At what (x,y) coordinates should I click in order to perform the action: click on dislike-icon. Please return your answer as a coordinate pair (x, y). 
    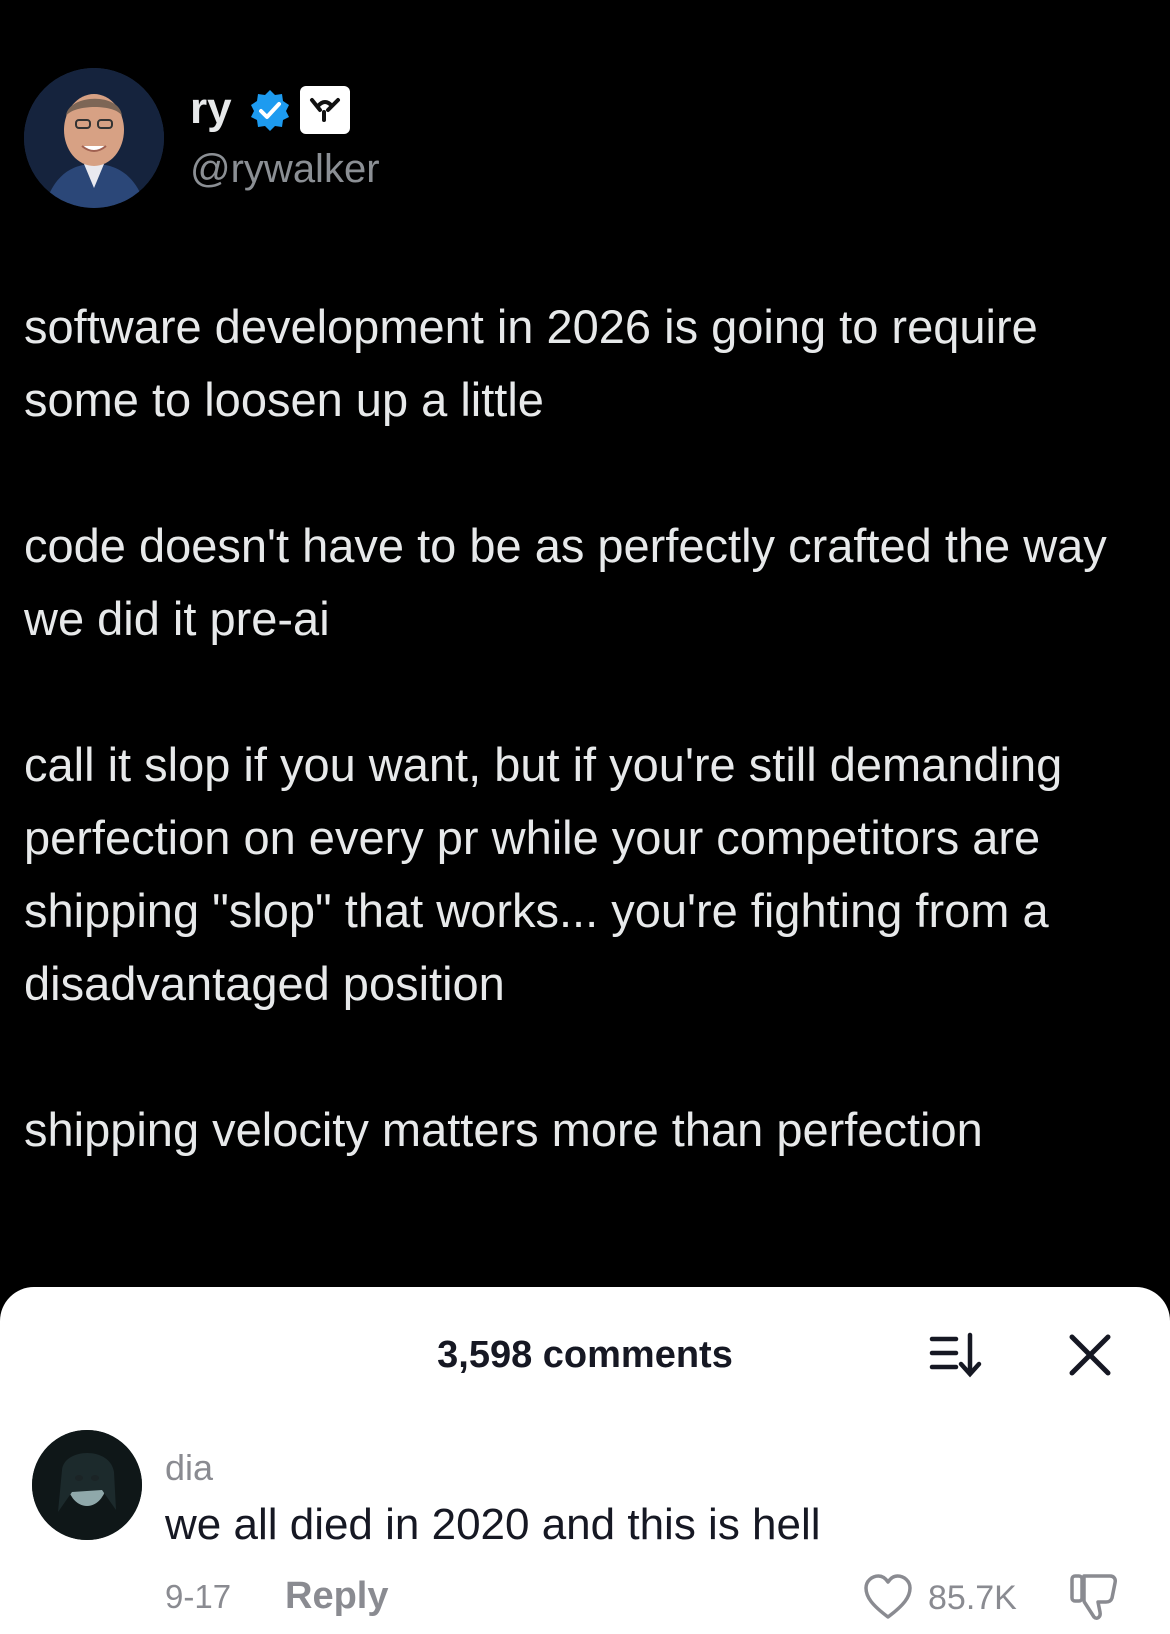
    Looking at the image, I should click on (1095, 1597).